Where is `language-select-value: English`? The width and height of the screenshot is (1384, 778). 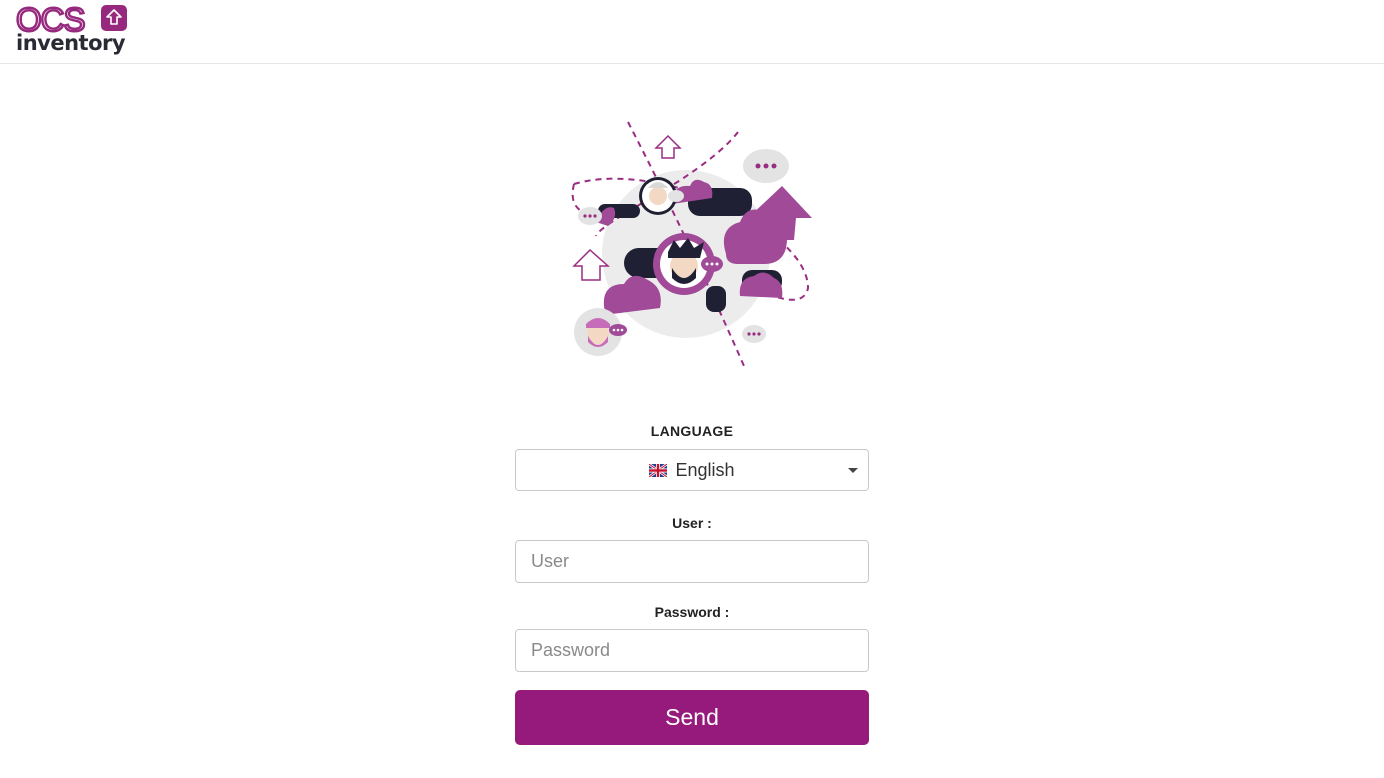 language-select-value: English is located at coordinates (692, 470).